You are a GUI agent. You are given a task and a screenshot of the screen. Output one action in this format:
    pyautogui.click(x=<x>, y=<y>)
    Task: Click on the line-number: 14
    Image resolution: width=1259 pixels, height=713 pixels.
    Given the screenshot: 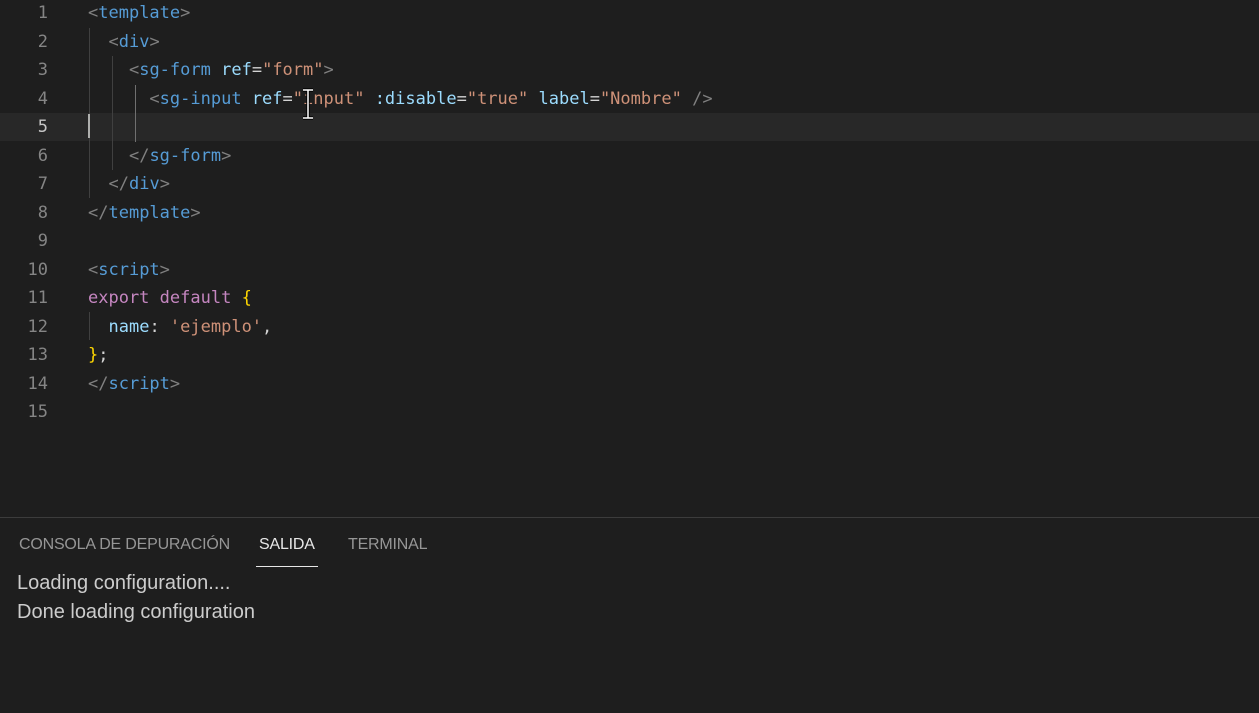 What is the action you would take?
    pyautogui.click(x=37, y=383)
    